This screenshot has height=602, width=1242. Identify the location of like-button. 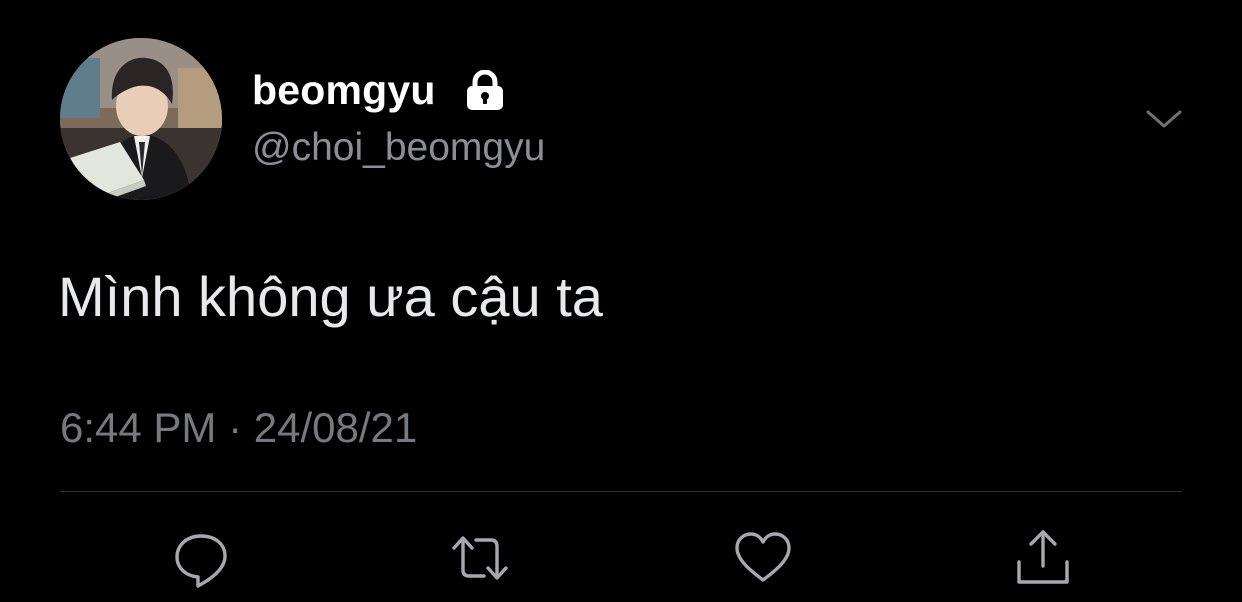
(763, 558).